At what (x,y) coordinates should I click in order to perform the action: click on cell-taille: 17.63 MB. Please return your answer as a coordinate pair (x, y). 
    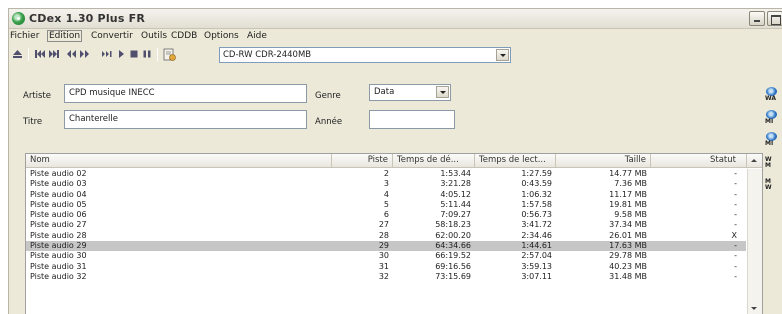
    Looking at the image, I should click on (628, 246).